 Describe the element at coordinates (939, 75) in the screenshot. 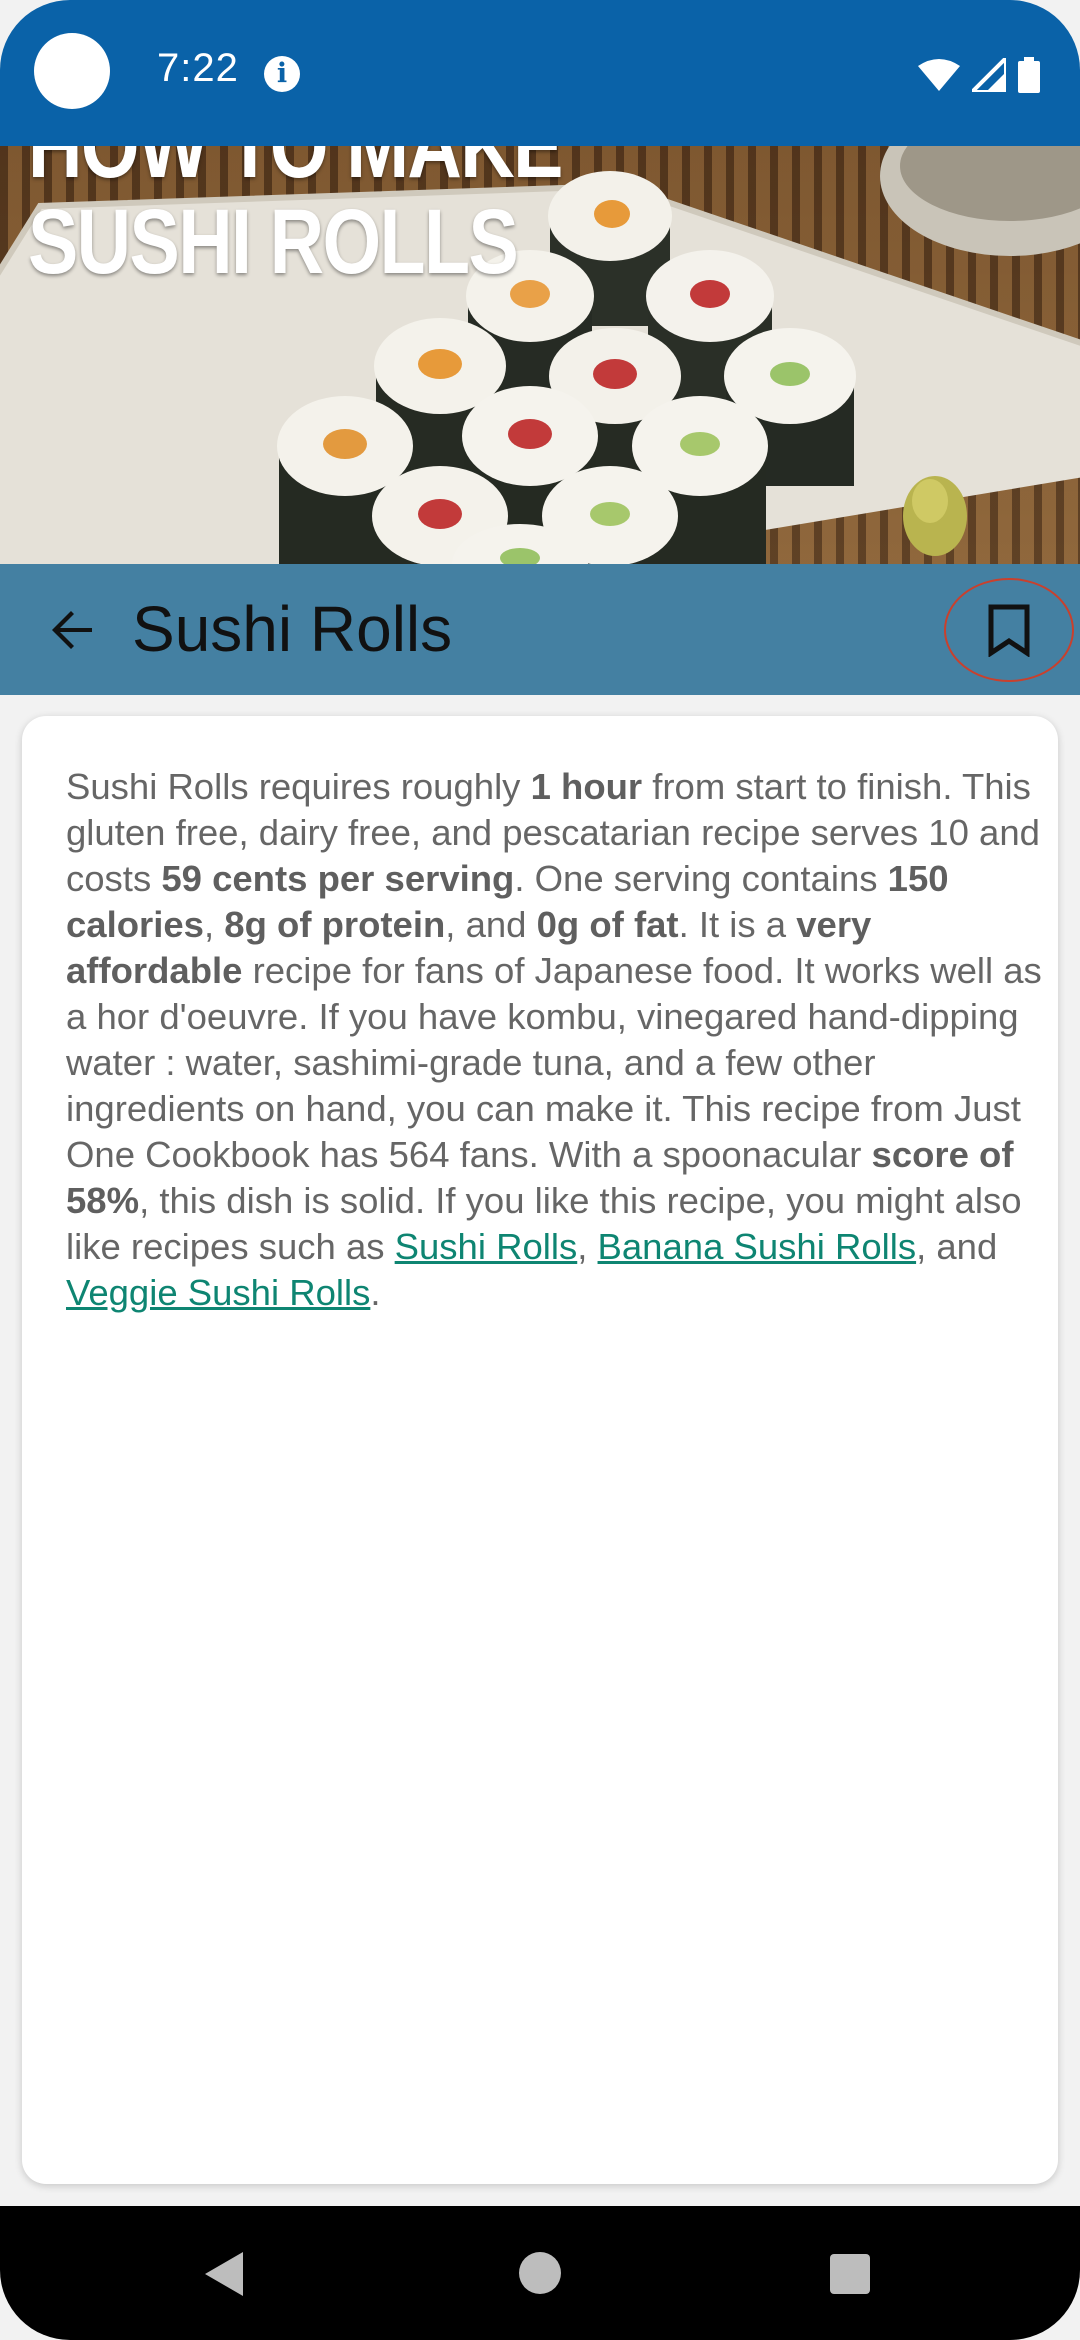

I see `wifi-icon` at that location.